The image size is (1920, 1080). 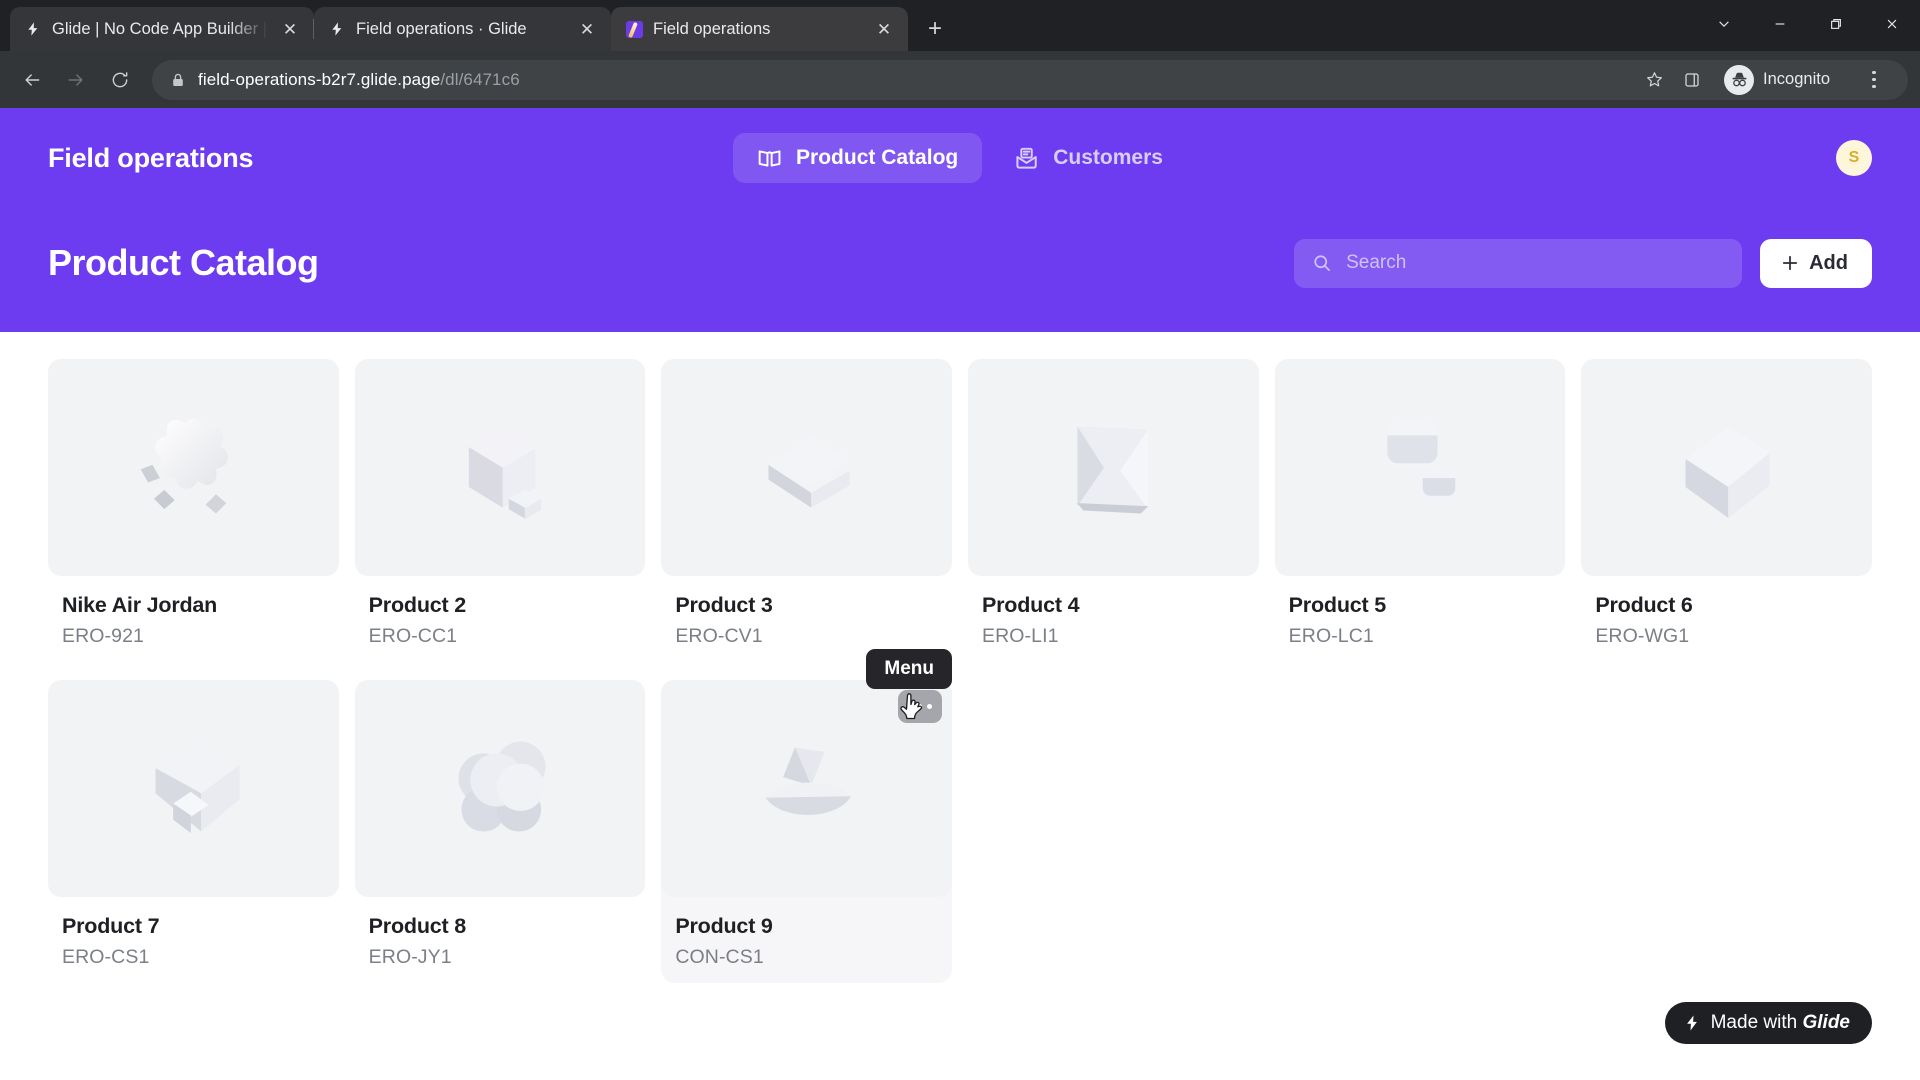 I want to click on tooltip: Menu, so click(x=909, y=669).